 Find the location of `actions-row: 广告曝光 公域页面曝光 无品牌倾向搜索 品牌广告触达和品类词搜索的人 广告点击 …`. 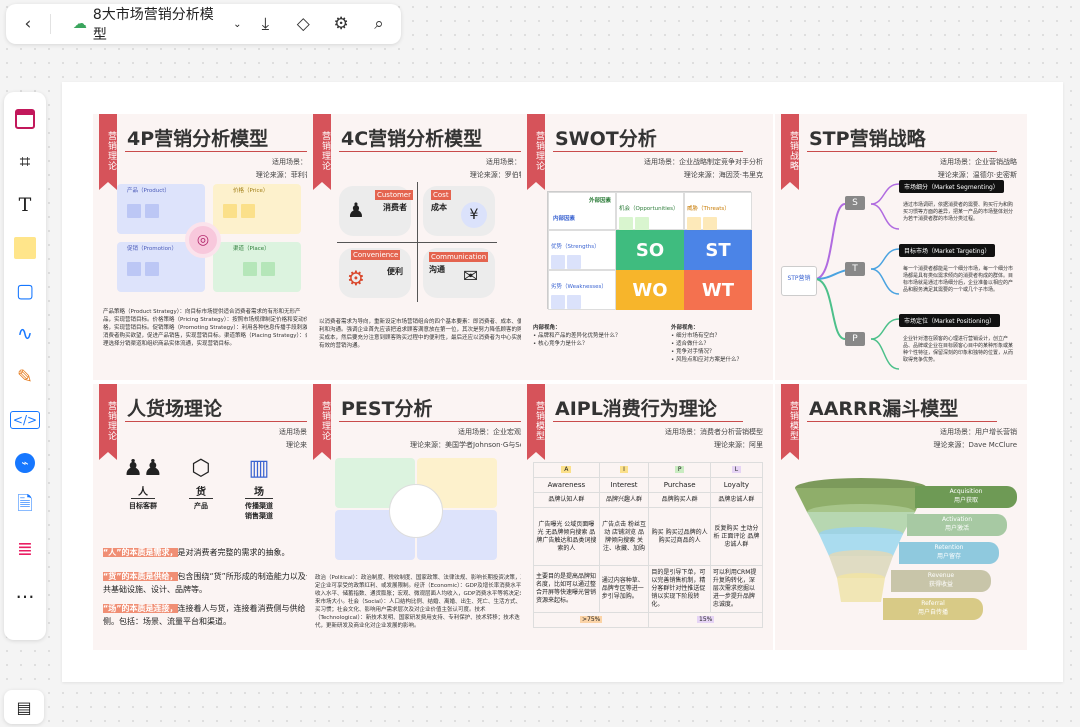

actions-row: 广告曝光 公域页面曝光 无品牌倾向搜索 品牌广告触达和品类词搜索的人 广告点击 … is located at coordinates (648, 536).